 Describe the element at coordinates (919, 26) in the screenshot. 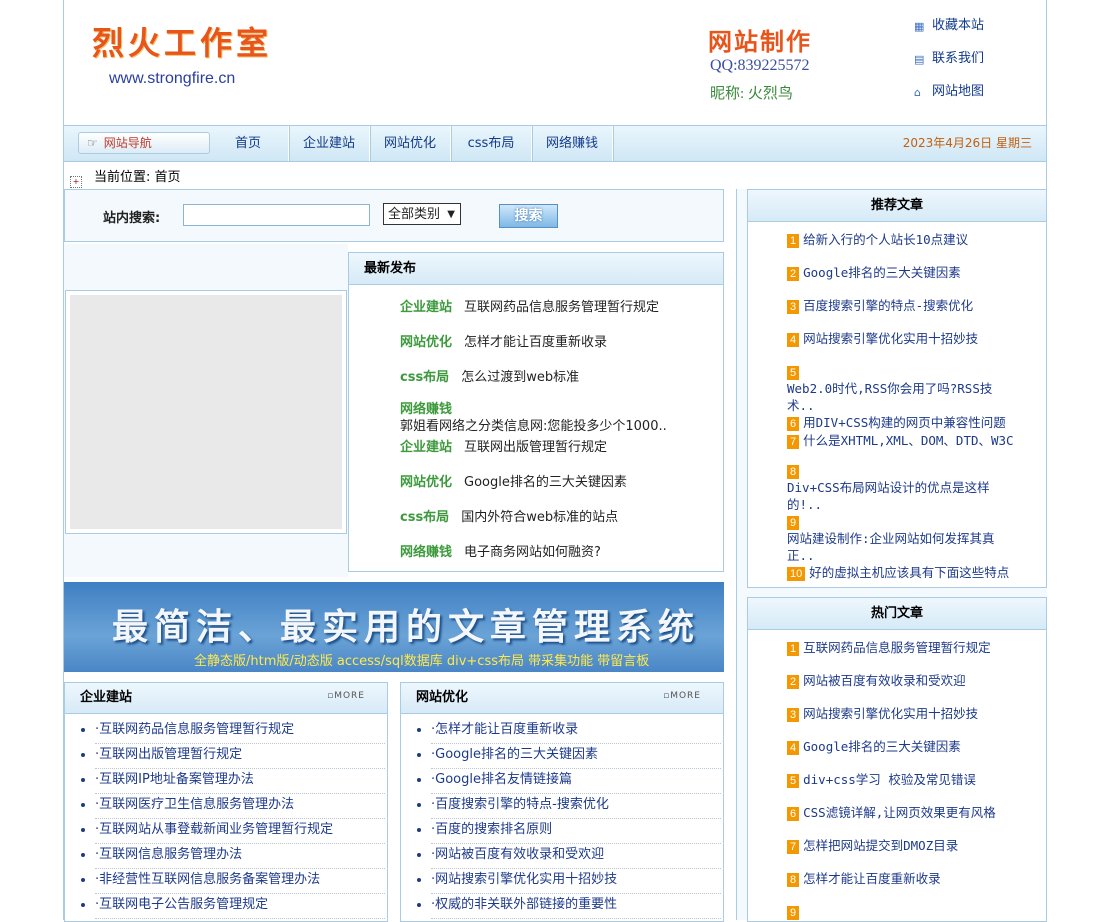

I see `bookmark-icon: ▦` at that location.